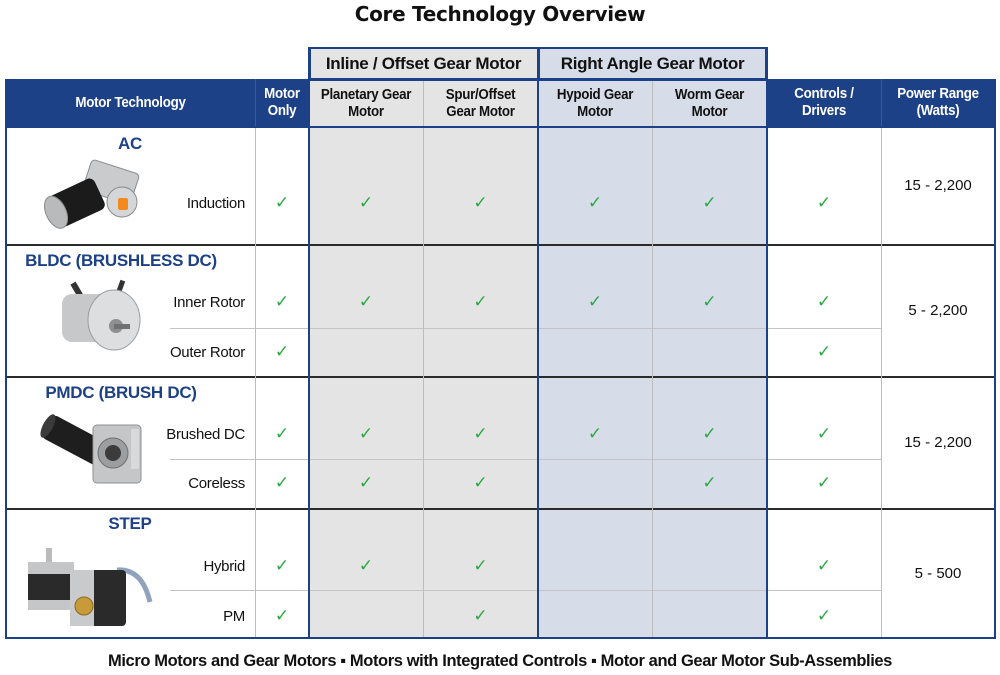  What do you see at coordinates (130, 143) in the screenshot?
I see `category-title: AC` at bounding box center [130, 143].